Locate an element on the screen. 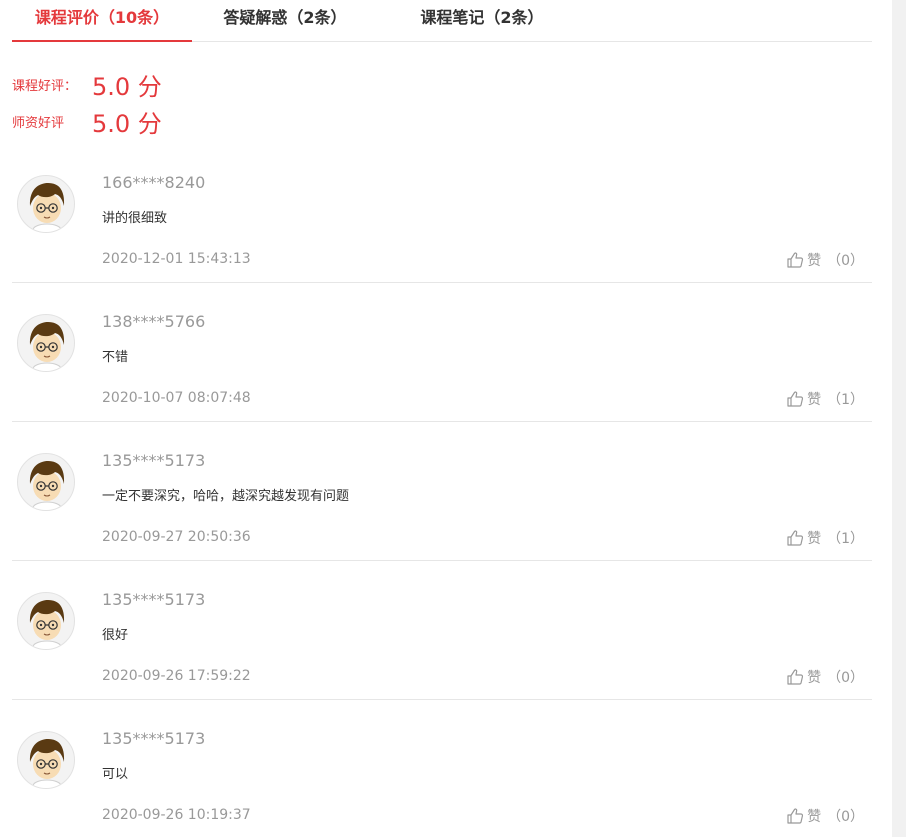  teacher-rating: 师资好评 5.0 分 is located at coordinates (87, 121).